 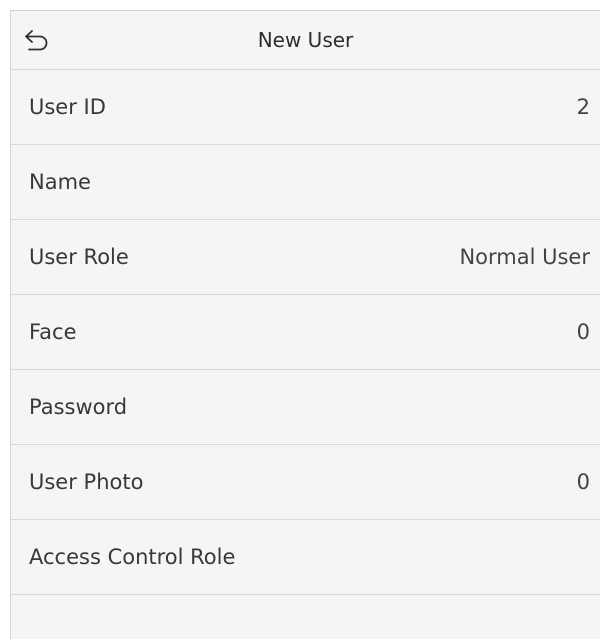 I want to click on header-bar: New User, so click(x=305, y=40).